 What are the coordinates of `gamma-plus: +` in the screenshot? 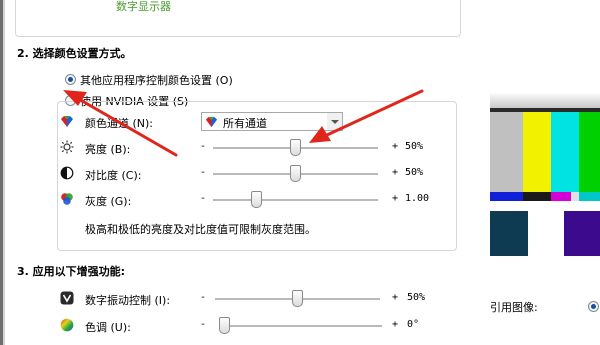 It's located at (395, 198).